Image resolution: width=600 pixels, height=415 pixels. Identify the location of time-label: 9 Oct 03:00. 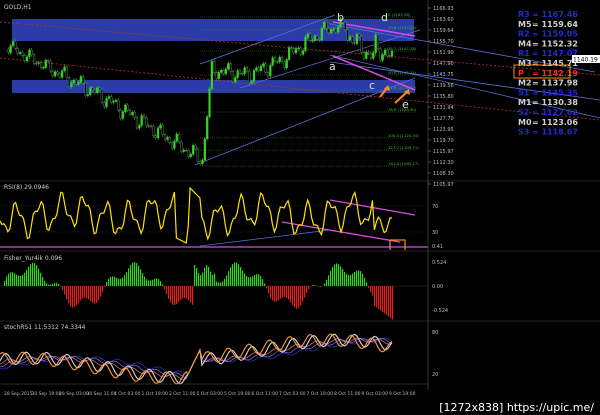
(375, 394).